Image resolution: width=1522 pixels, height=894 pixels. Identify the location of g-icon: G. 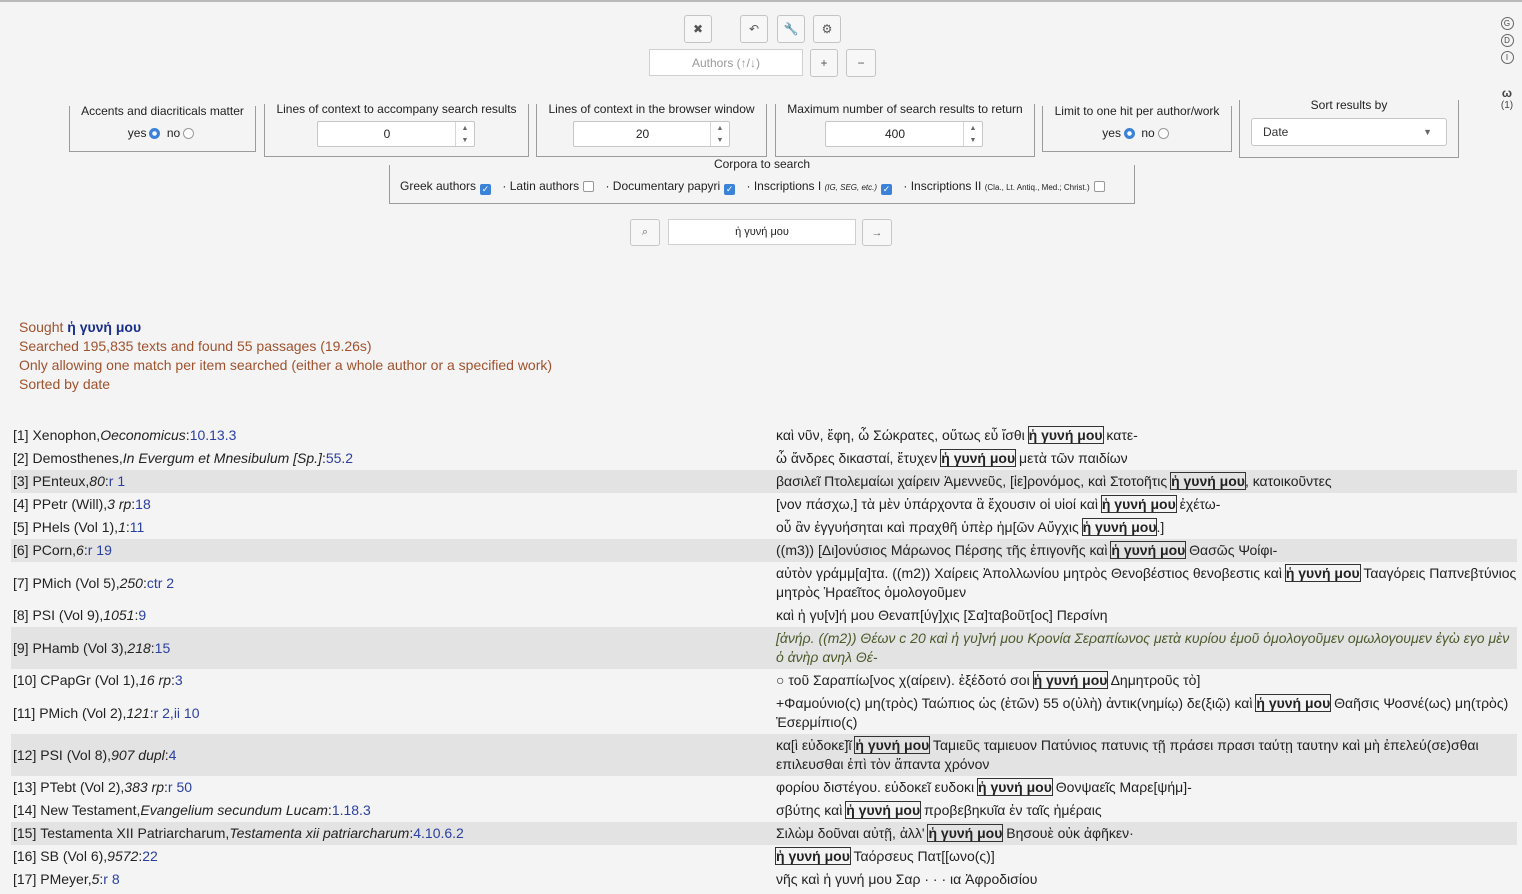
(1507, 23).